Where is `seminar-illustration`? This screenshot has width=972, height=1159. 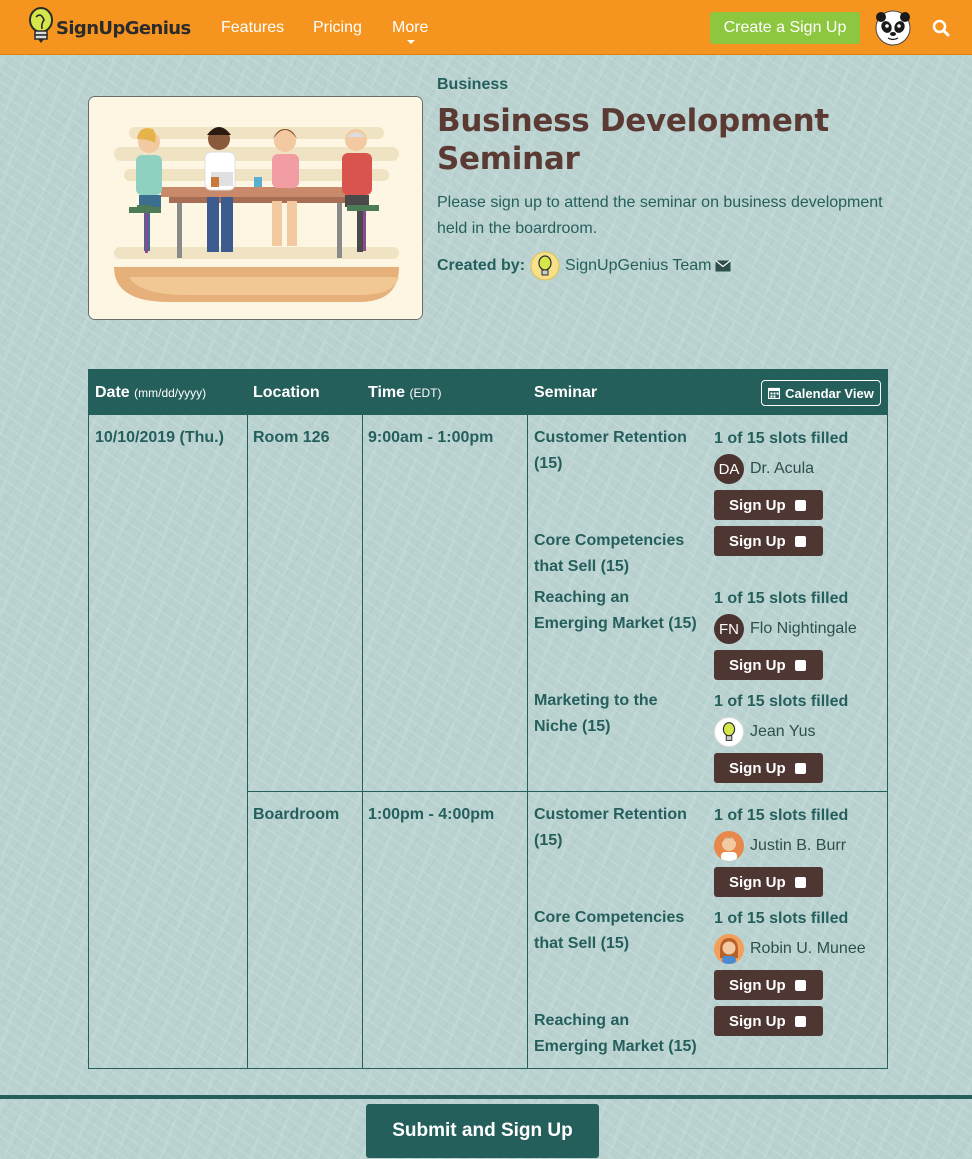 seminar-illustration is located at coordinates (255, 208).